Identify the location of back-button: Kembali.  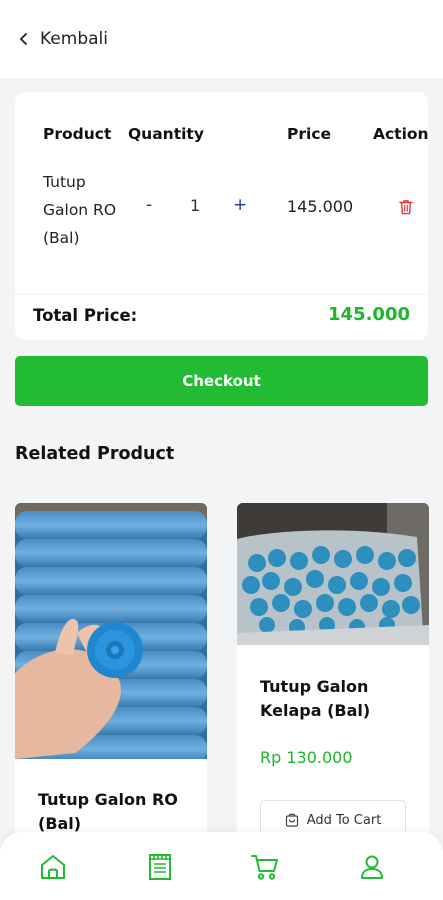
(63, 39).